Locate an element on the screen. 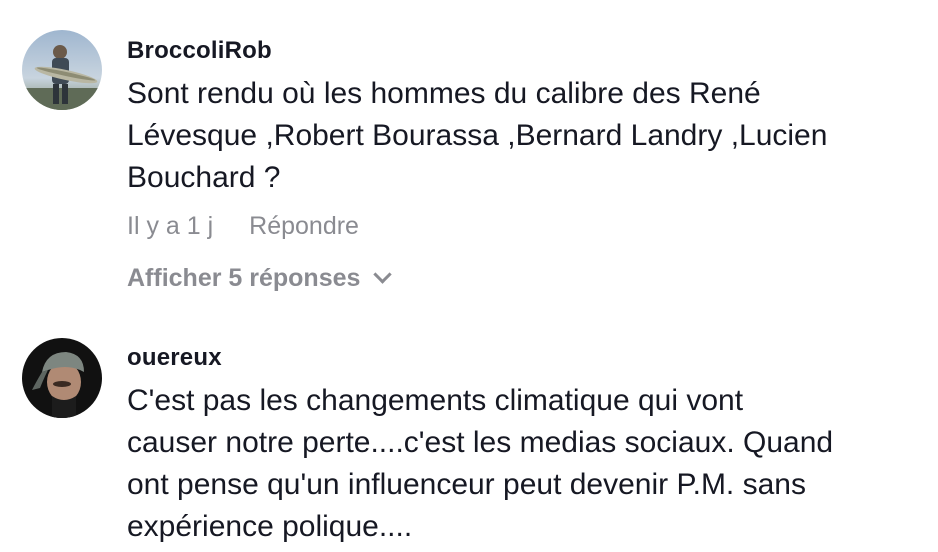 The height and width of the screenshot is (552, 938). timestamp: Il y a 1 j is located at coordinates (170, 226).